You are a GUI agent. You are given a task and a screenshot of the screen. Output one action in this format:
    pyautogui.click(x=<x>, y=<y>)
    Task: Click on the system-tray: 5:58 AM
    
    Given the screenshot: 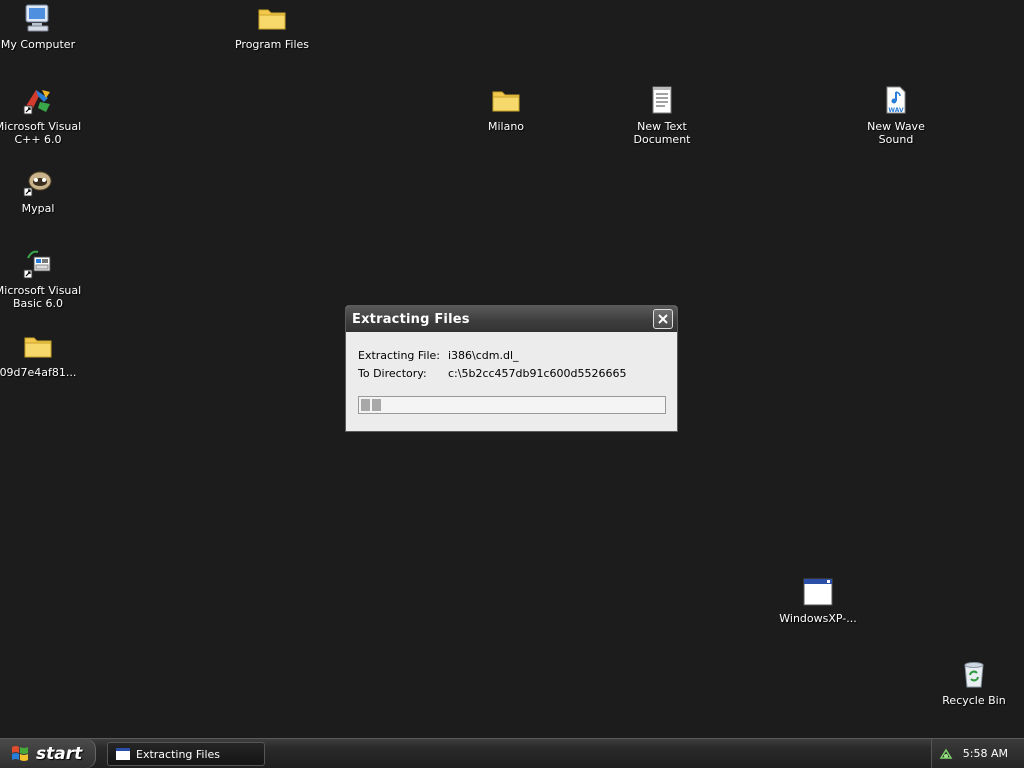 What is the action you would take?
    pyautogui.click(x=977, y=753)
    